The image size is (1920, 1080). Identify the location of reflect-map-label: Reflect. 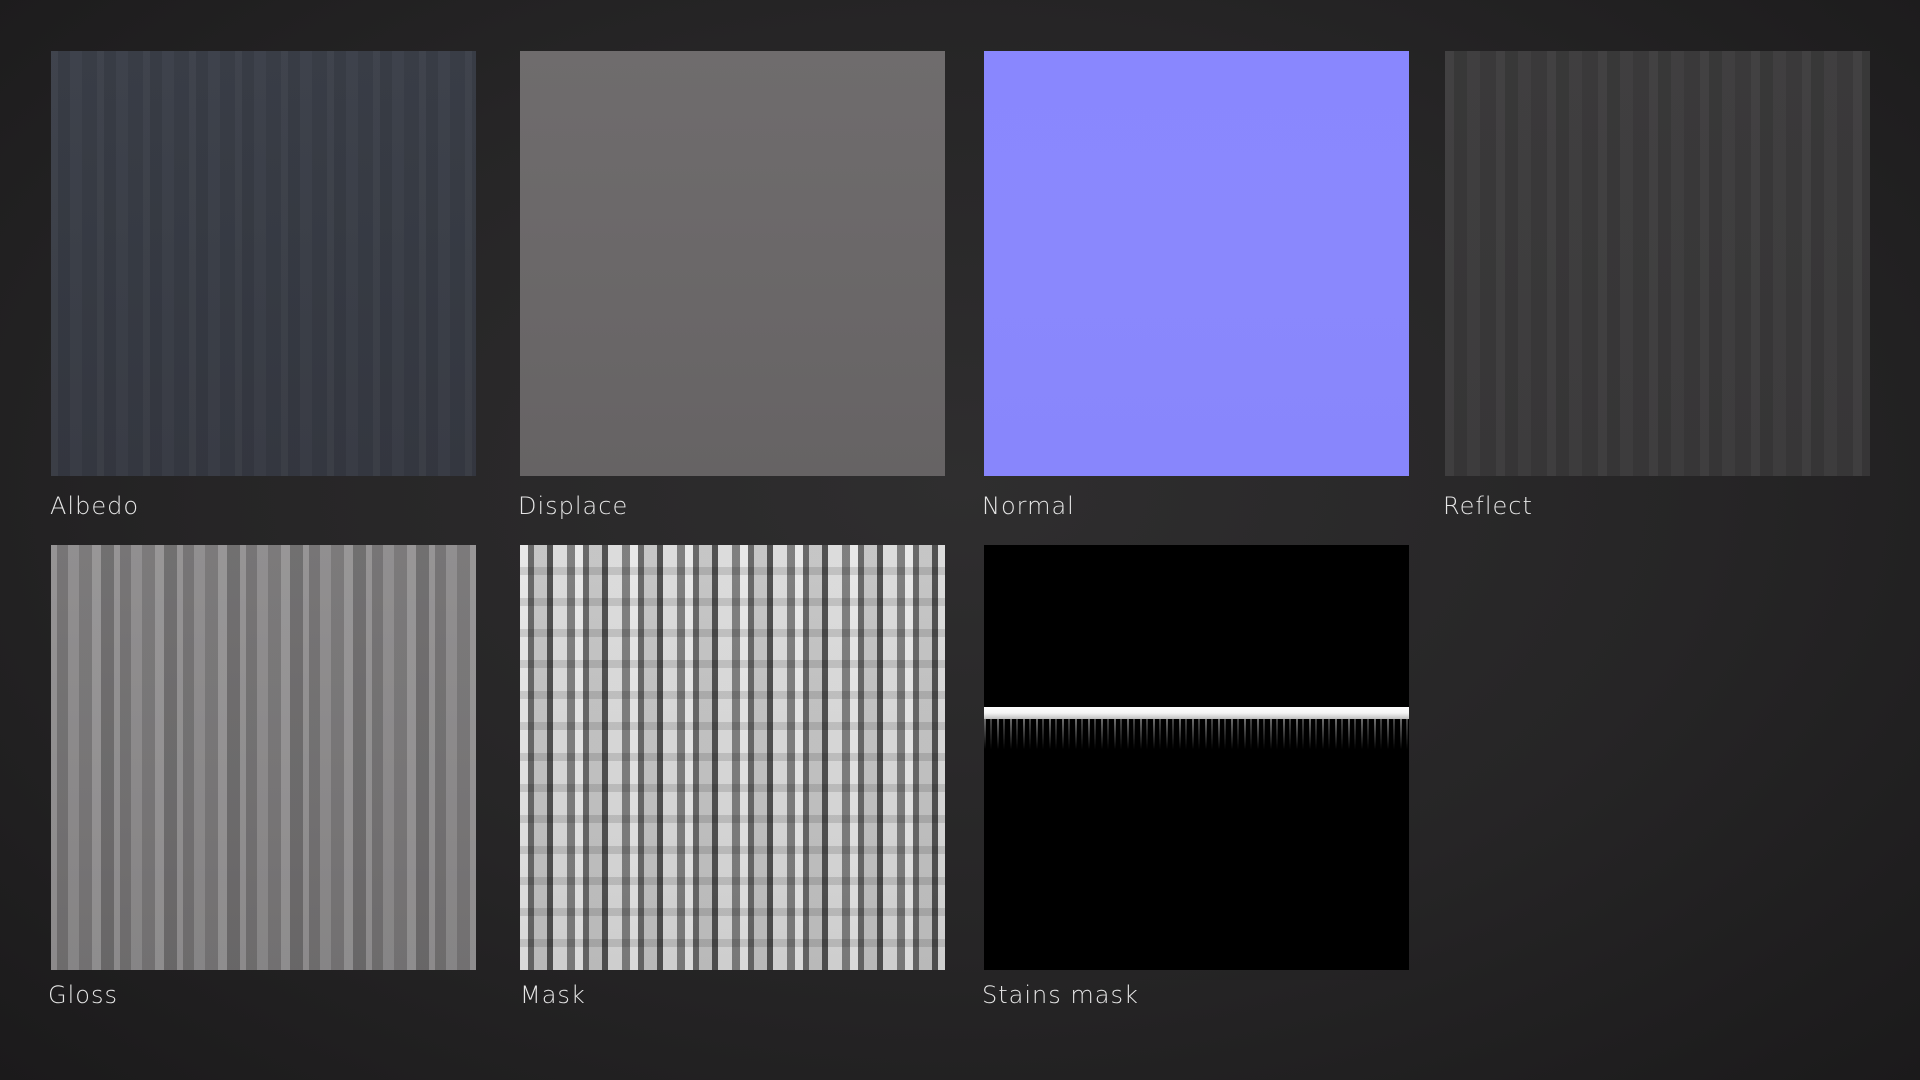
(1488, 506).